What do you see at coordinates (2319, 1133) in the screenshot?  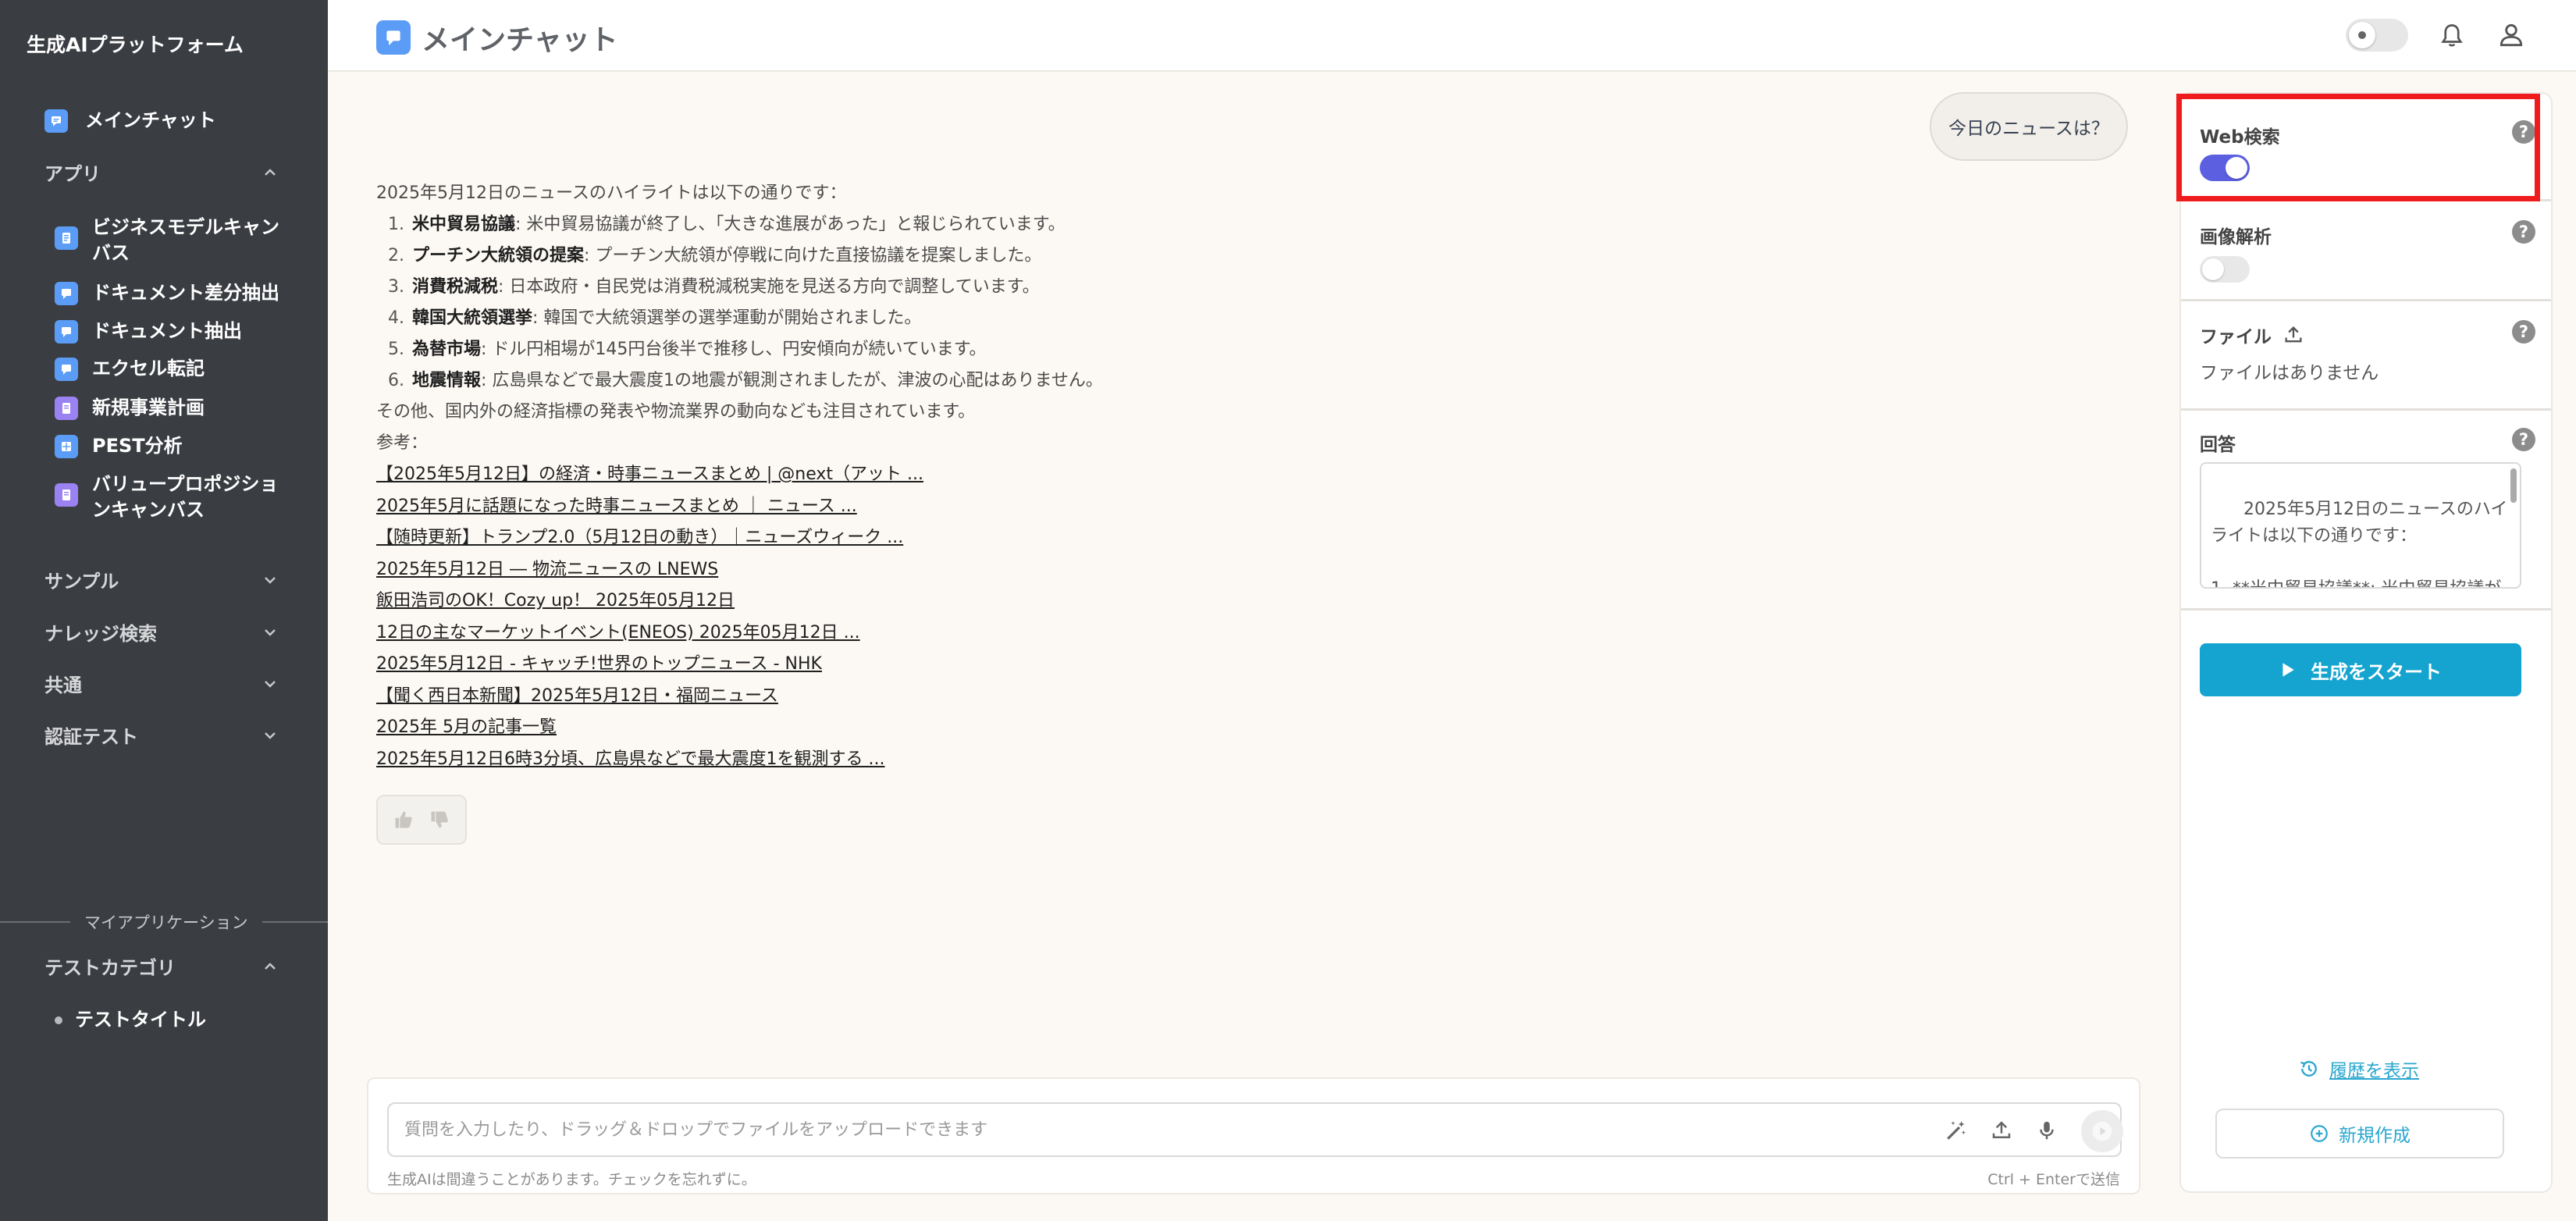 I see `plus-circle-icon` at bounding box center [2319, 1133].